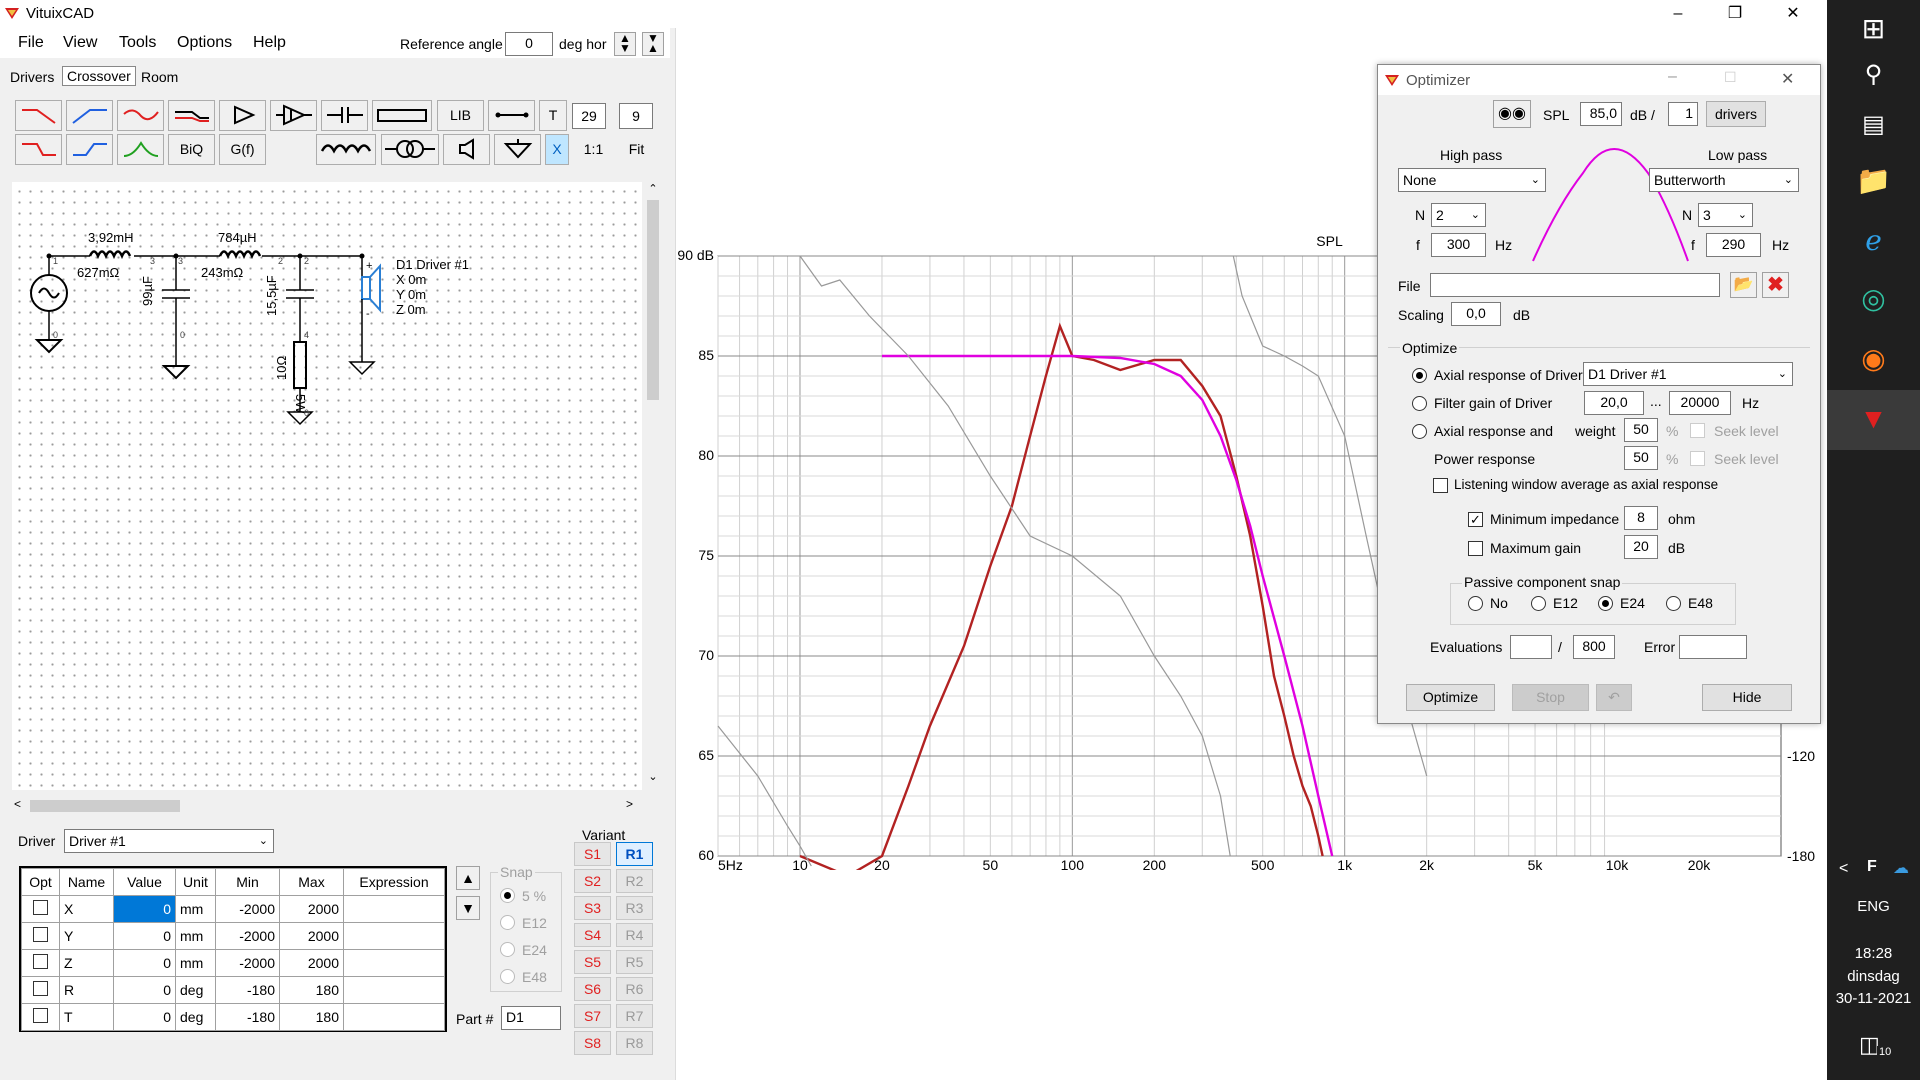  I want to click on listening-window-checkbox, so click(1440, 485).